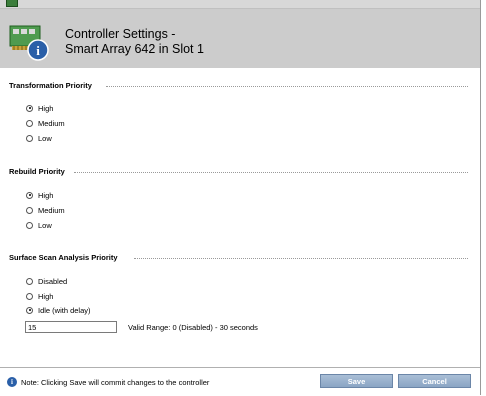 This screenshot has width=486, height=396. I want to click on save-button: Save, so click(356, 381).